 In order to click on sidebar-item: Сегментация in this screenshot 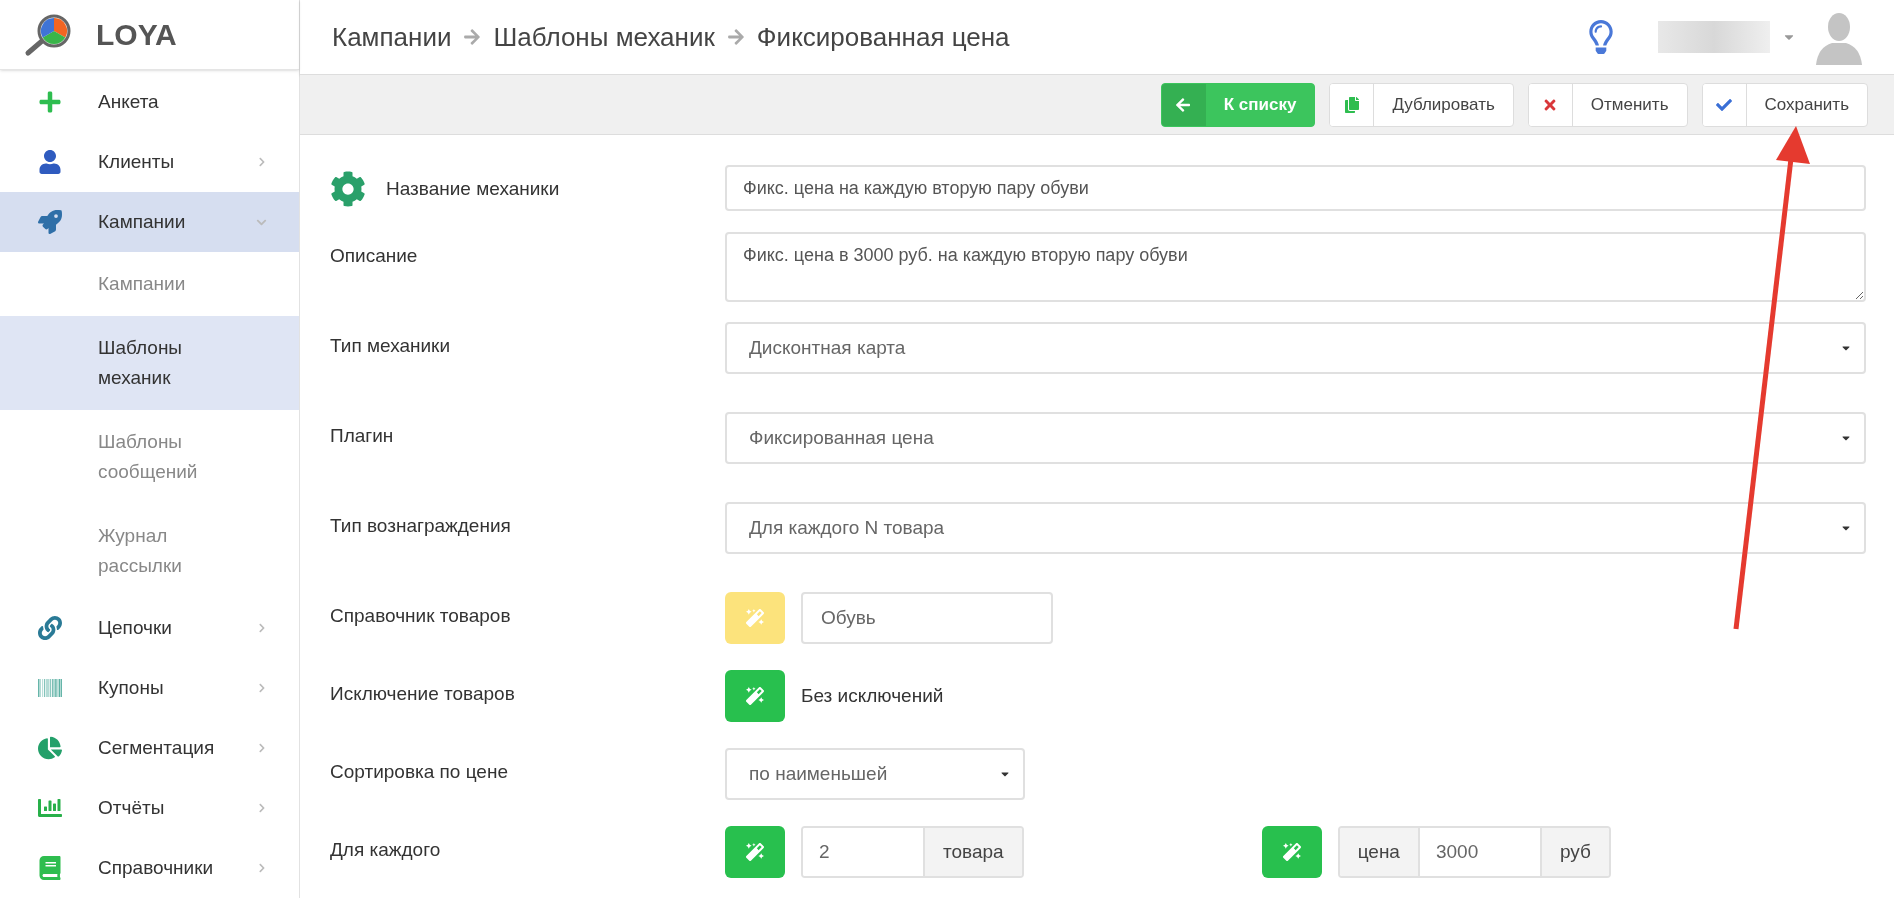, I will do `click(149, 748)`.